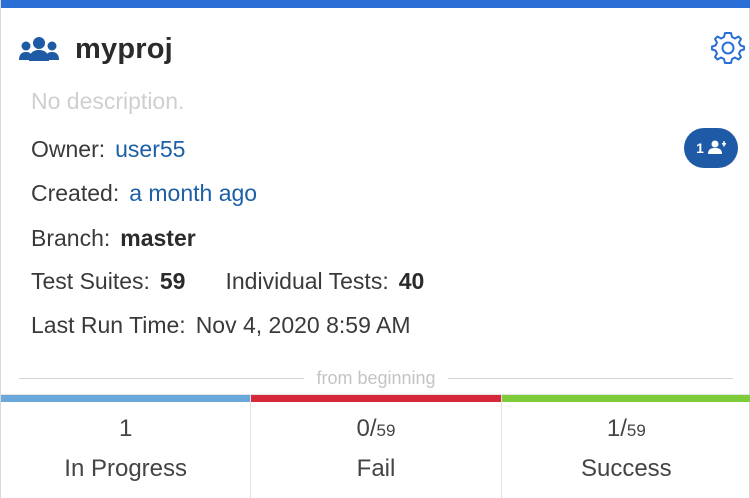 The image size is (750, 498). Describe the element at coordinates (71, 238) in the screenshot. I see `branch-label: Branch:` at that location.